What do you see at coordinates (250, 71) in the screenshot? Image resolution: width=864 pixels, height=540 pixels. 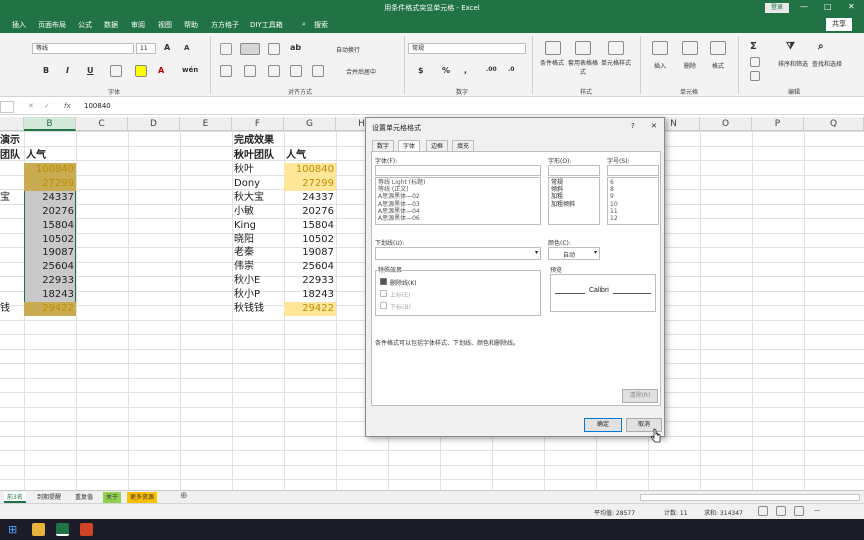 I see `align-center-icon` at bounding box center [250, 71].